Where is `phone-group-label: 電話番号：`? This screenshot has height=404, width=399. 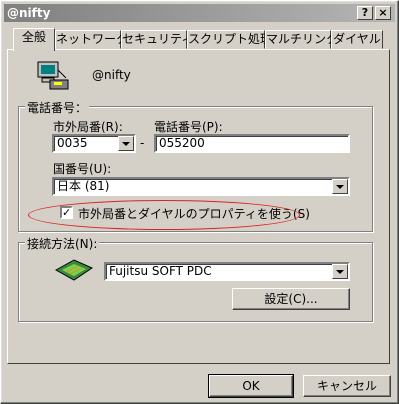 phone-group-label: 電話番号： is located at coordinates (57, 107).